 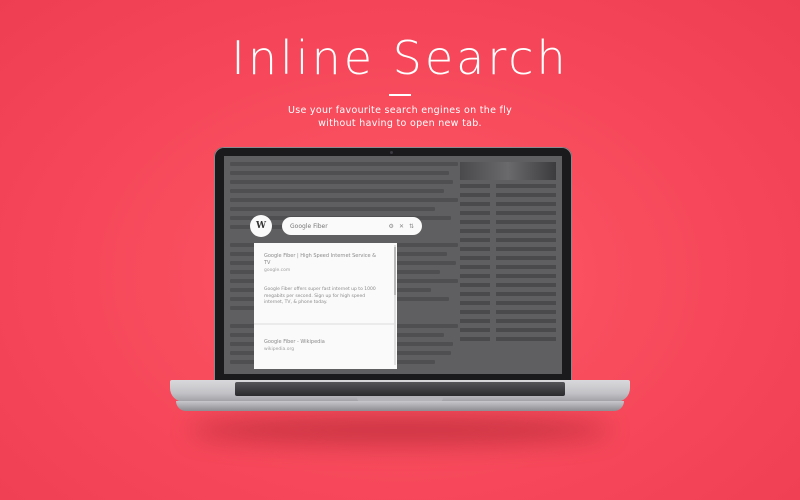 What do you see at coordinates (400, 389) in the screenshot?
I see `laptop-keyboard-edge` at bounding box center [400, 389].